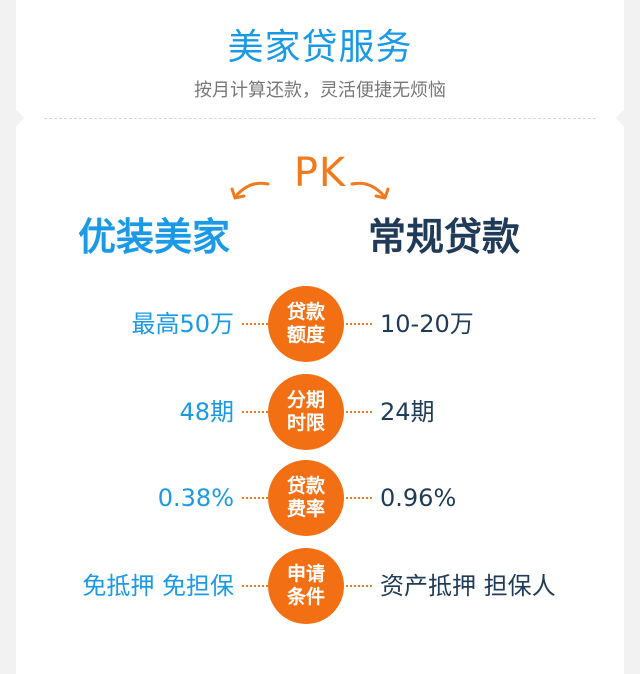 The height and width of the screenshot is (674, 640). Describe the element at coordinates (158, 586) in the screenshot. I see `left-value: 免抵押 免担保` at that location.